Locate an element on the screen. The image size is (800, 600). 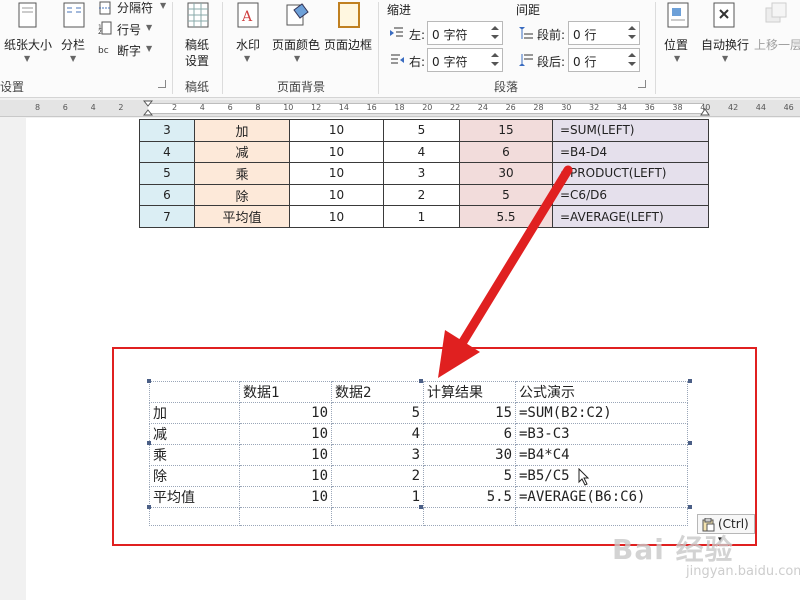
annotation-arrow is located at coordinates (505, 271).